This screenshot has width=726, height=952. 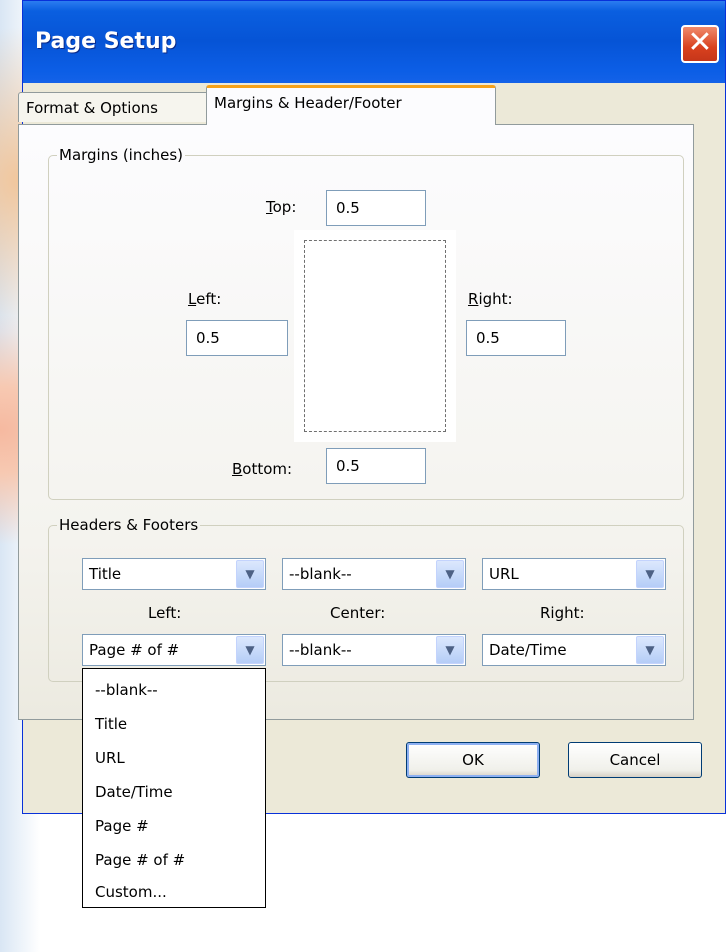 I want to click on dropdown-option: URL, so click(x=110, y=758).